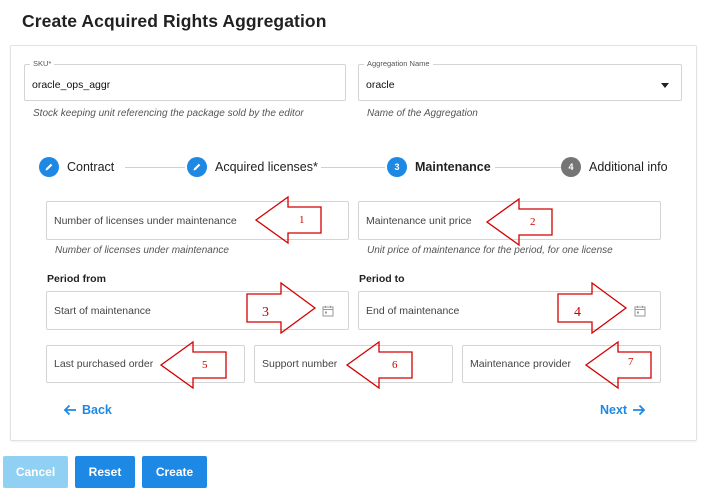  I want to click on support-number-placeholder: Support number, so click(300, 364).